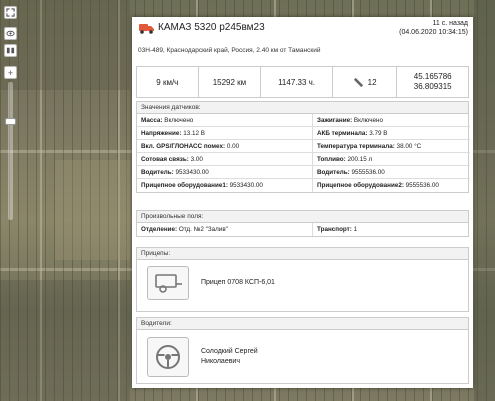  Describe the element at coordinates (391, 229) in the screenshot. I see `custom-field-cell: Транспорт: 1` at that location.